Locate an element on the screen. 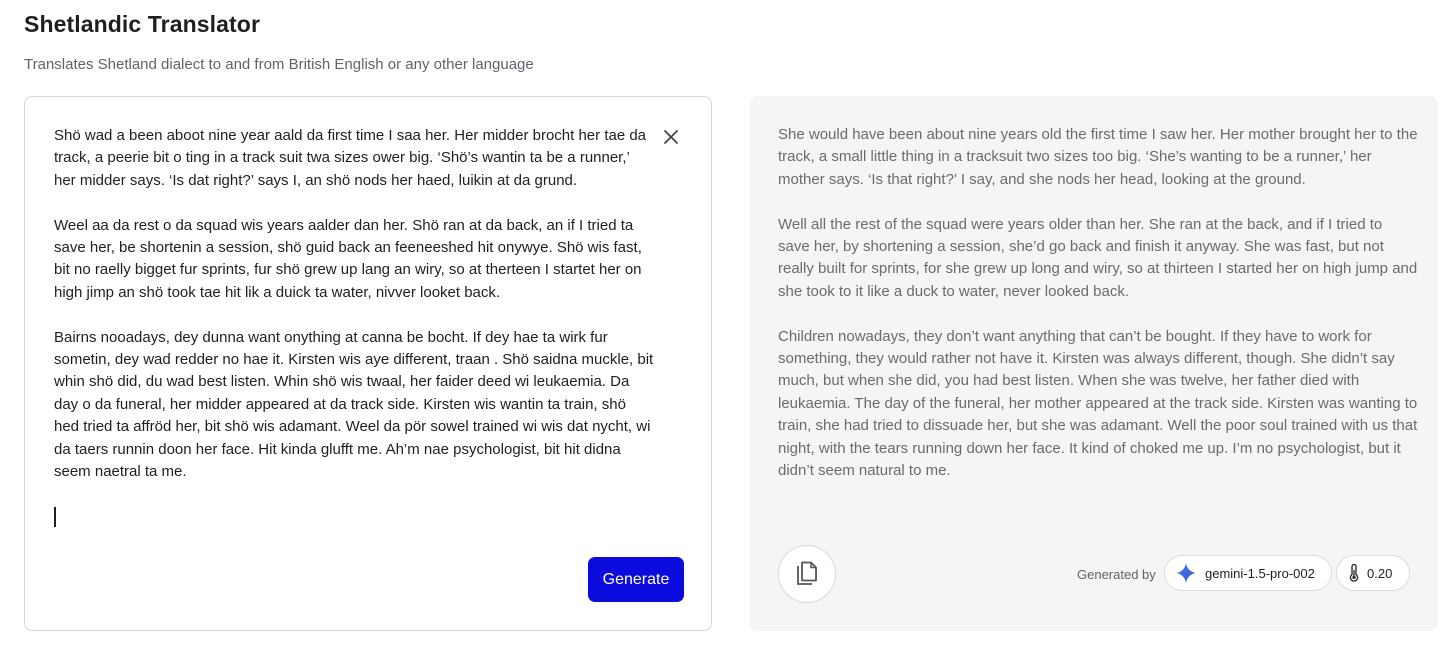  copy-button is located at coordinates (807, 574).